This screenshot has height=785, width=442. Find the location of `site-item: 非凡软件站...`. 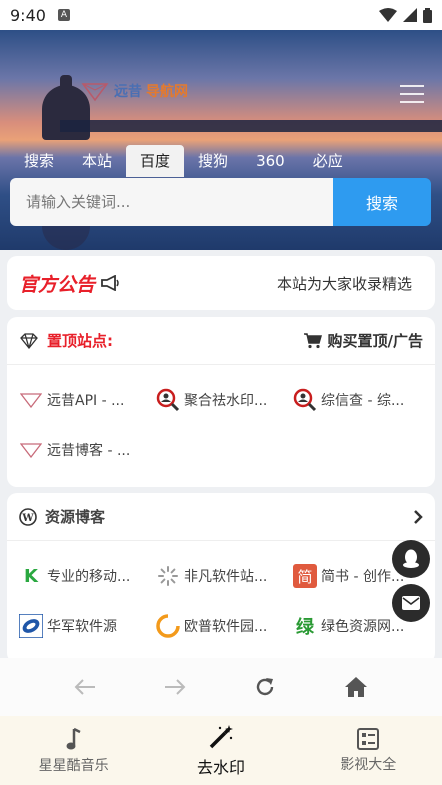

site-item: 非凡软件站... is located at coordinates (224, 576).